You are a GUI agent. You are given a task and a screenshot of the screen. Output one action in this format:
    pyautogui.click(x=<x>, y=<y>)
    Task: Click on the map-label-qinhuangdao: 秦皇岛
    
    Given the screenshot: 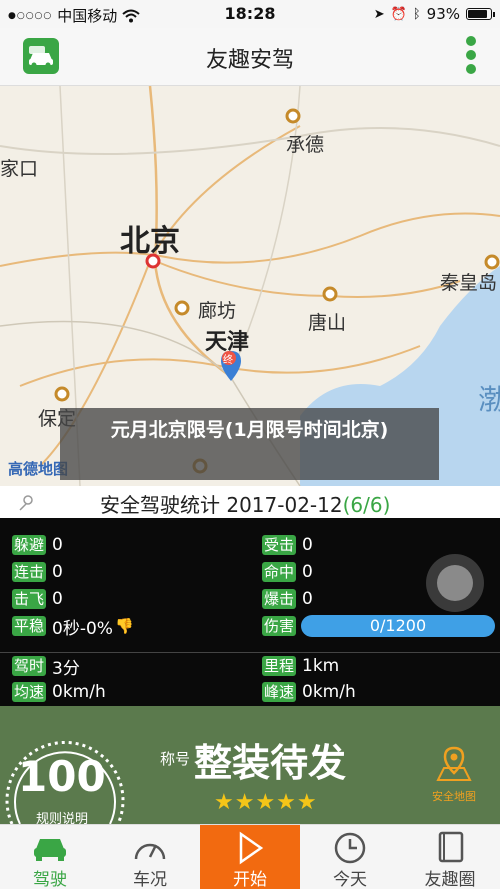 What is the action you would take?
    pyautogui.click(x=469, y=283)
    